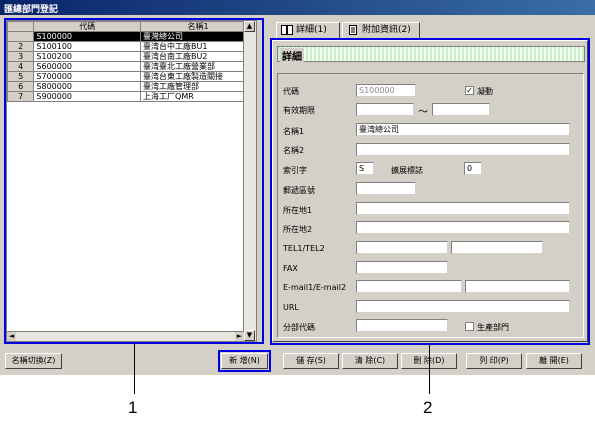  What do you see at coordinates (494, 361) in the screenshot?
I see `print-button: 列 印(P)` at bounding box center [494, 361].